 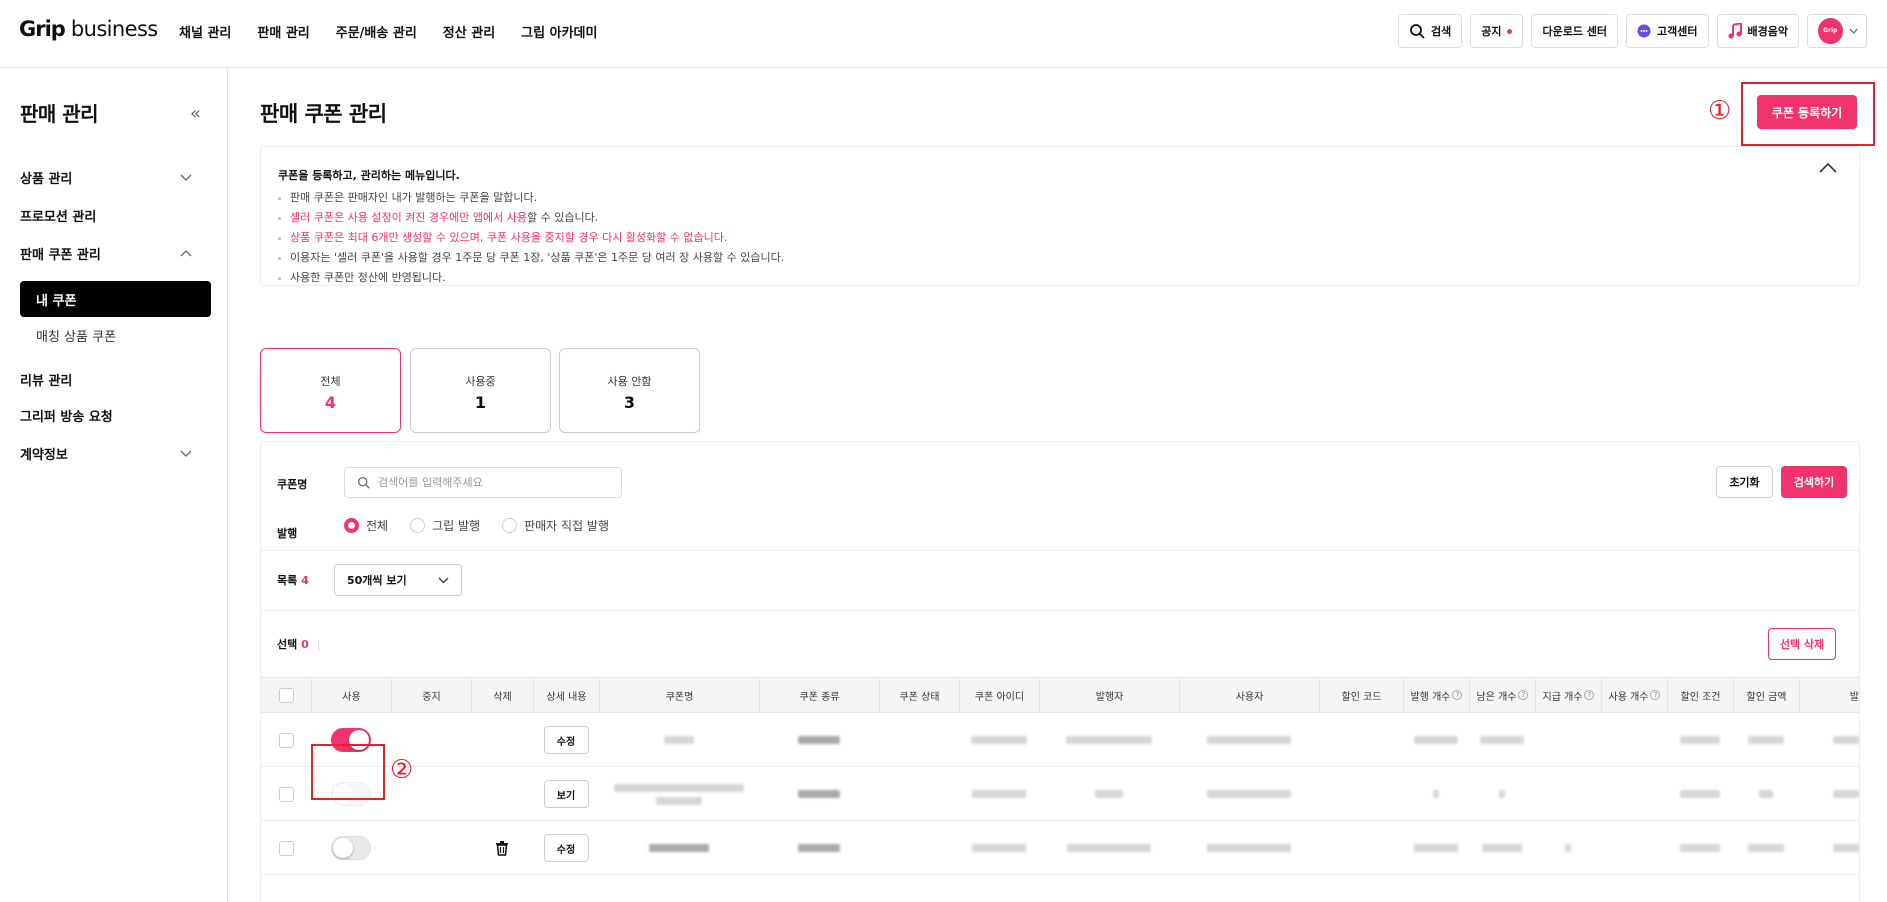 I want to click on account-menu: Grip, so click(x=1837, y=31).